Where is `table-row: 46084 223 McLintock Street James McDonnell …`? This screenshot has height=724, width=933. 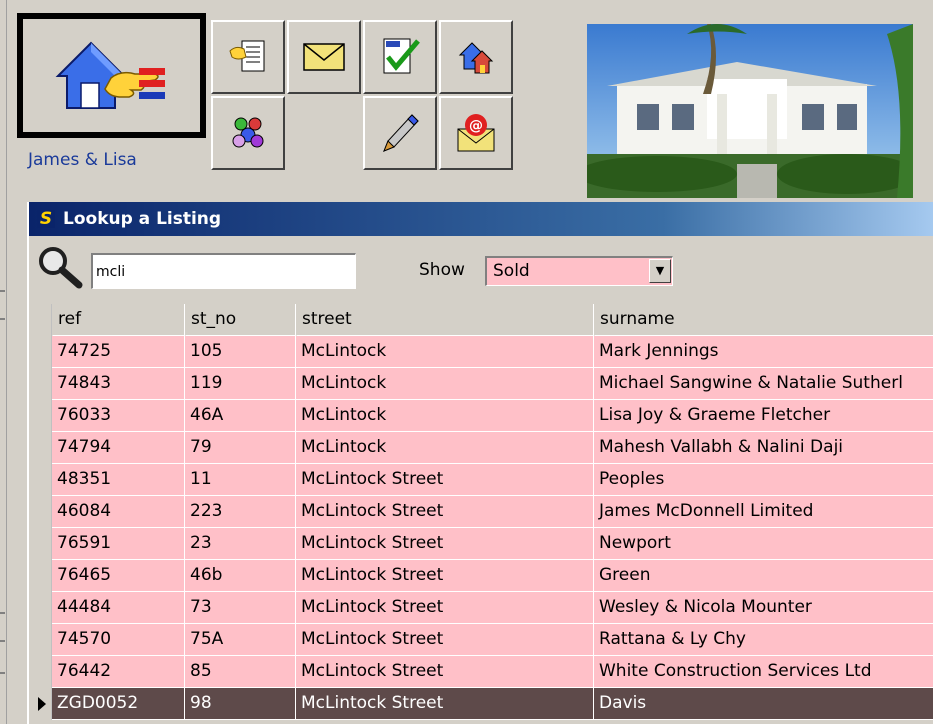
table-row: 46084 223 McLintock Street James McDonnell … is located at coordinates (481, 512).